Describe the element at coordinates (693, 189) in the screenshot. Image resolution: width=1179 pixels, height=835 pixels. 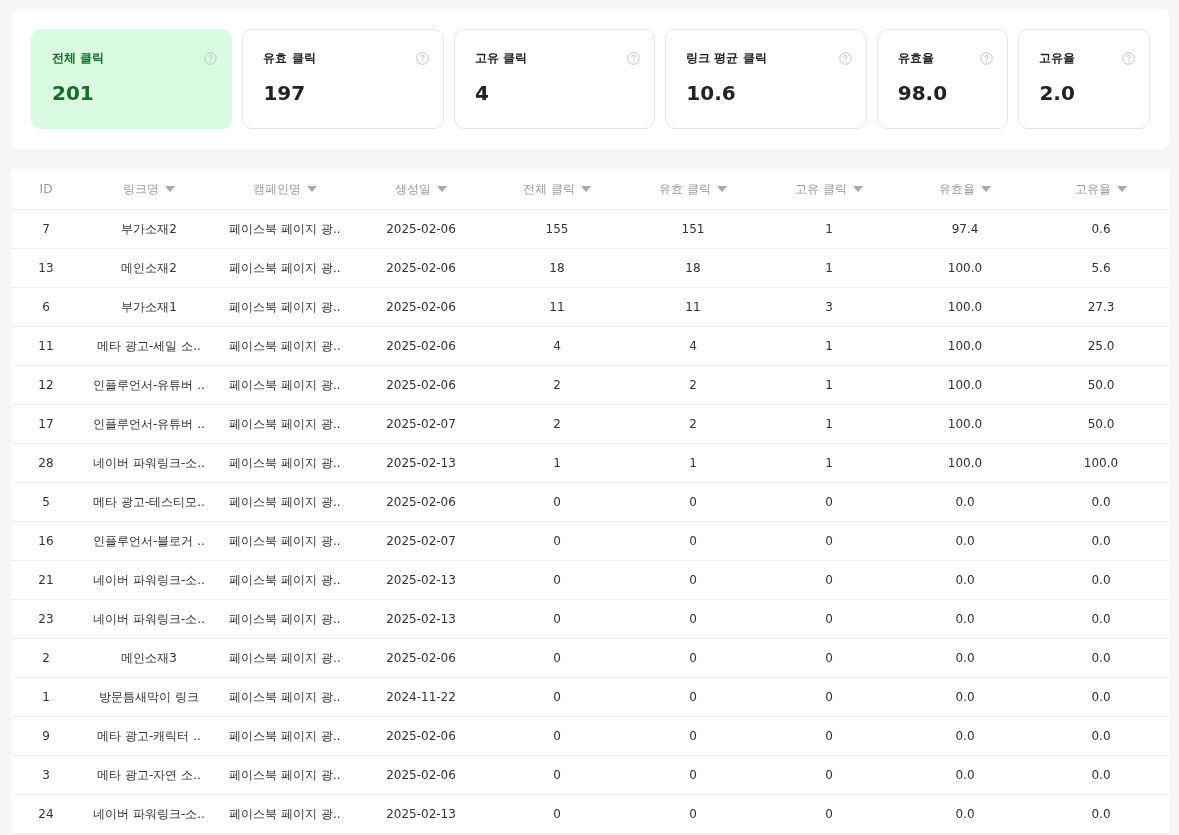
I see `column-header: 유효 클릭` at that location.